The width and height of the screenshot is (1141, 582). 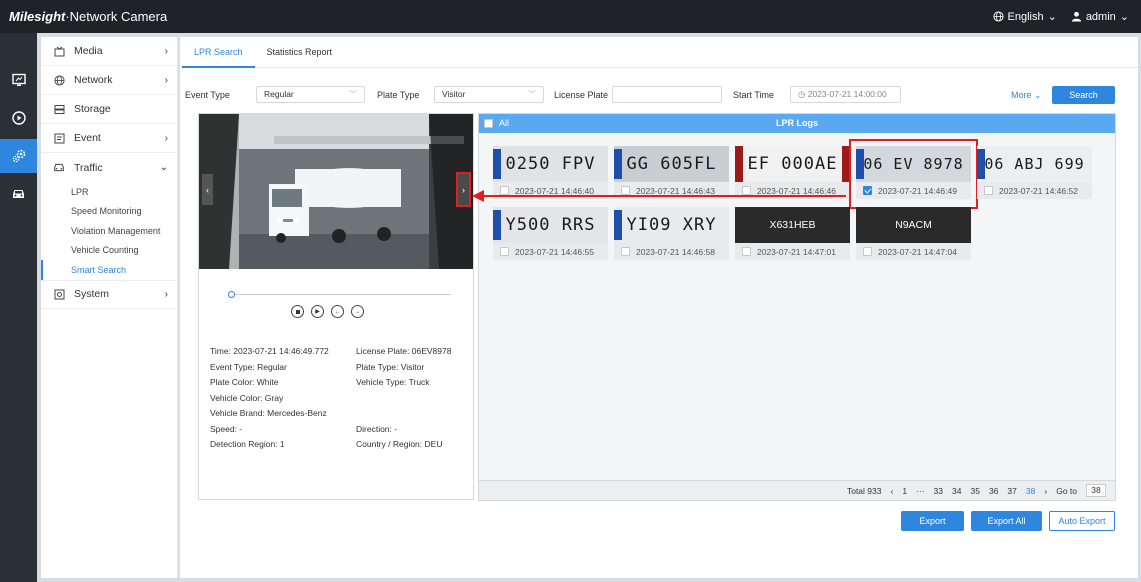 What do you see at coordinates (920, 491) in the screenshot?
I see `page-ellipsis: ···` at bounding box center [920, 491].